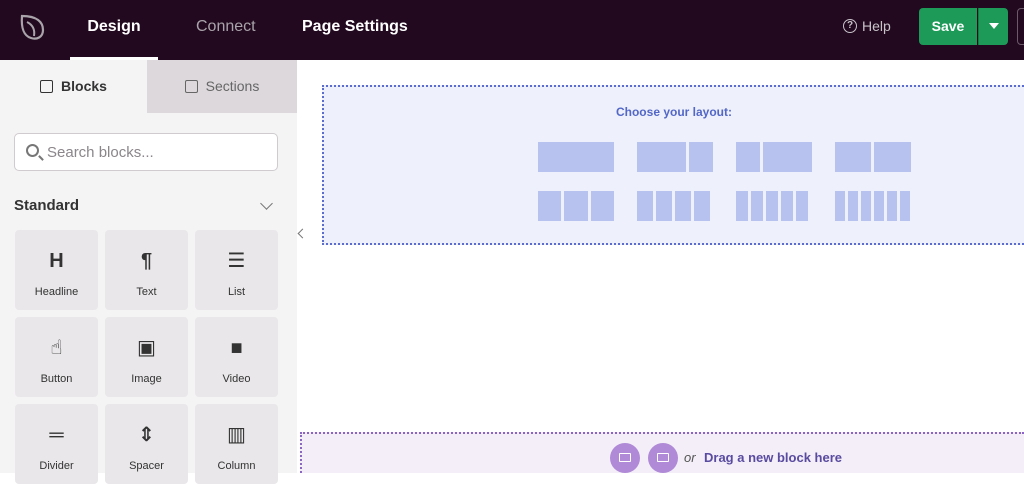 The width and height of the screenshot is (1024, 484). Describe the element at coordinates (690, 457) in the screenshot. I see `drop-or-text: or` at that location.